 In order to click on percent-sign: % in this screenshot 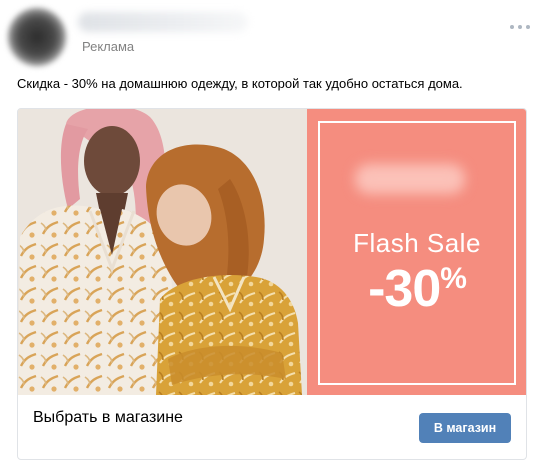, I will do `click(453, 278)`.